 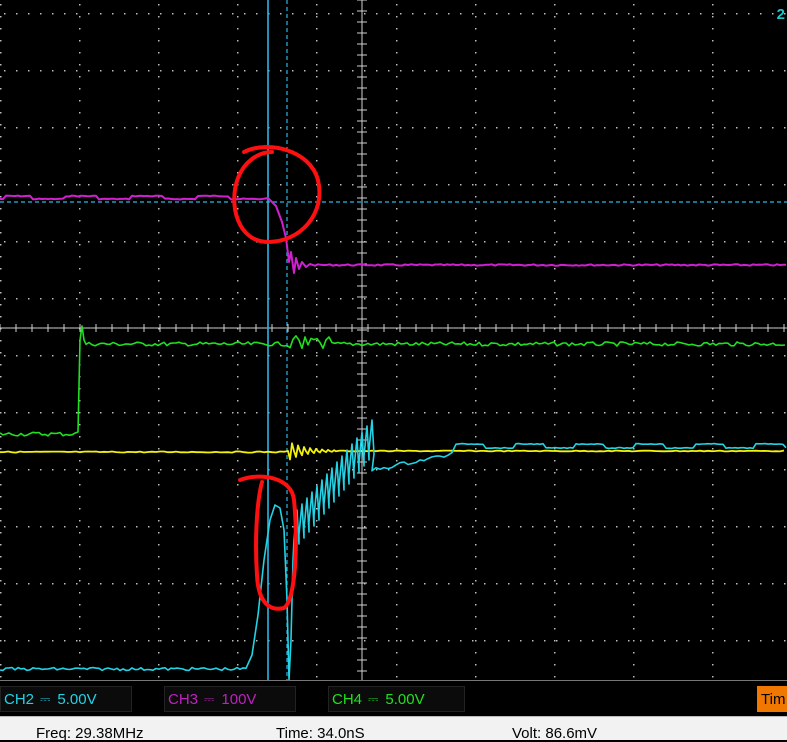 What do you see at coordinates (555, 733) in the screenshot?
I see `volt-readout: Volt: 86.6mV` at bounding box center [555, 733].